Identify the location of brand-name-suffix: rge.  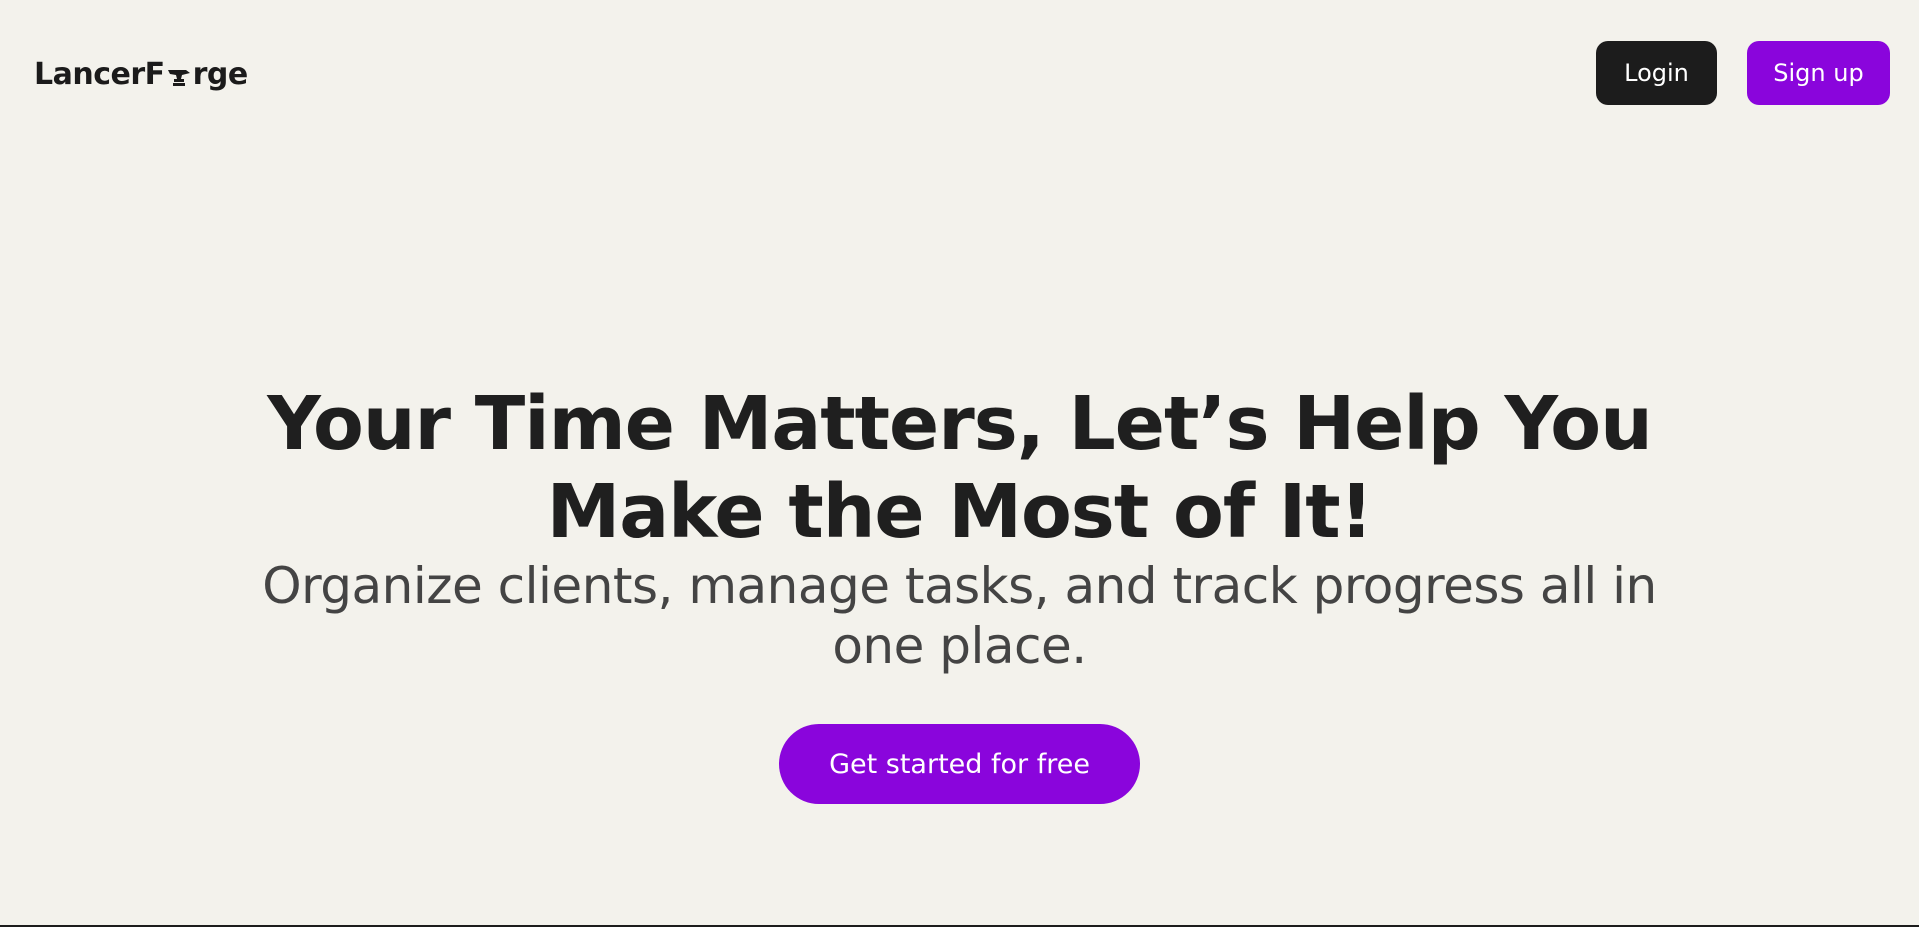
(220, 74).